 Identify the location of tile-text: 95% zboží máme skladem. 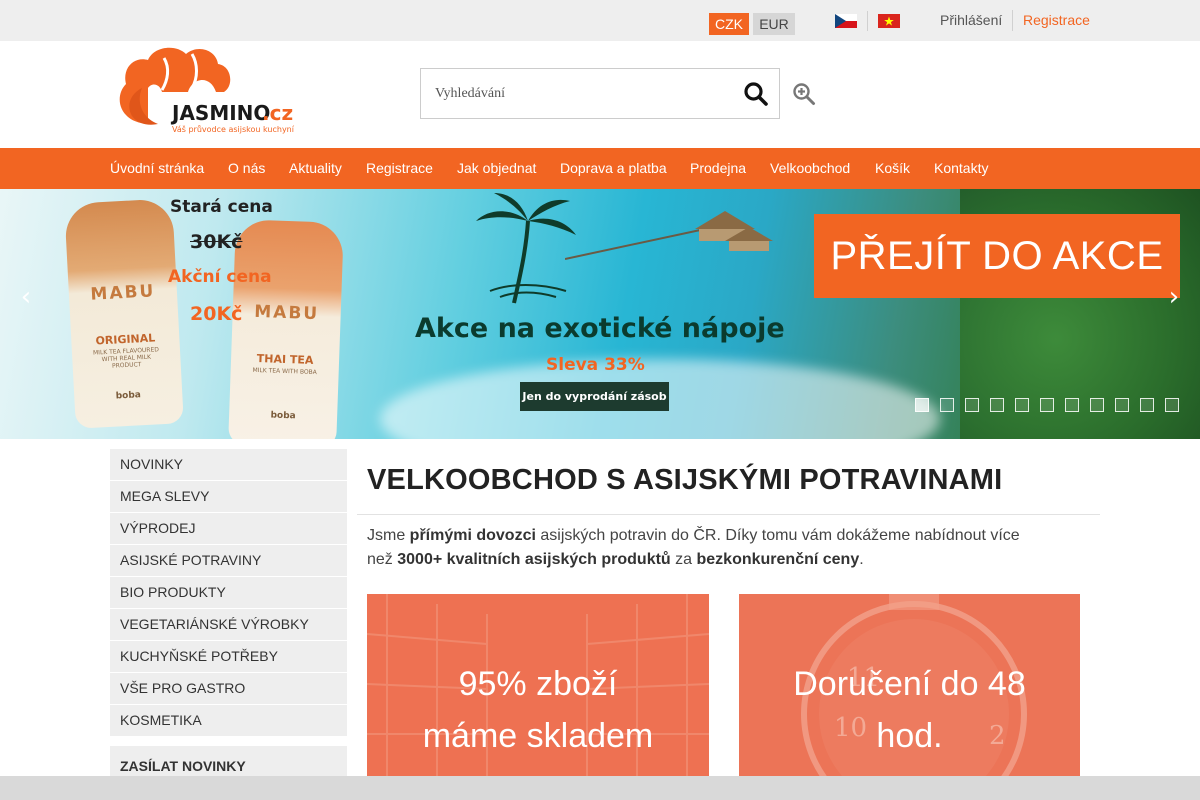
(538, 710).